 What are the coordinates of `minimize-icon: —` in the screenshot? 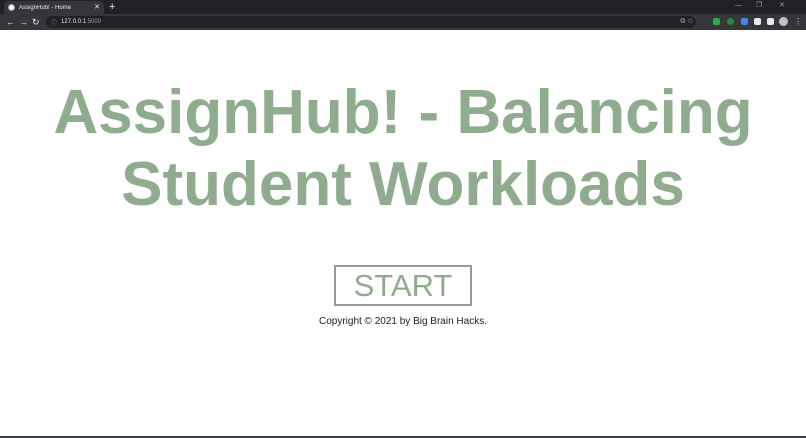 It's located at (738, 6).